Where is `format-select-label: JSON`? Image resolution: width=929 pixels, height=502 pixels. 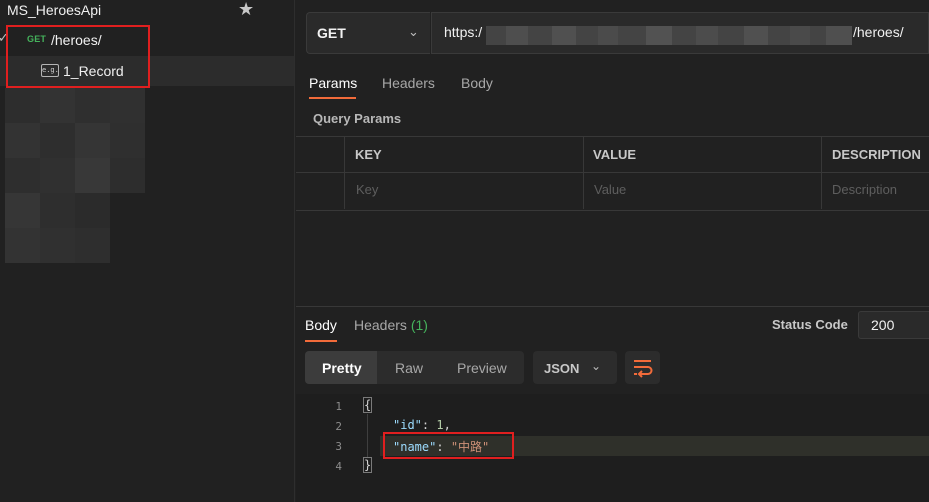 format-select-label: JSON is located at coordinates (562, 368).